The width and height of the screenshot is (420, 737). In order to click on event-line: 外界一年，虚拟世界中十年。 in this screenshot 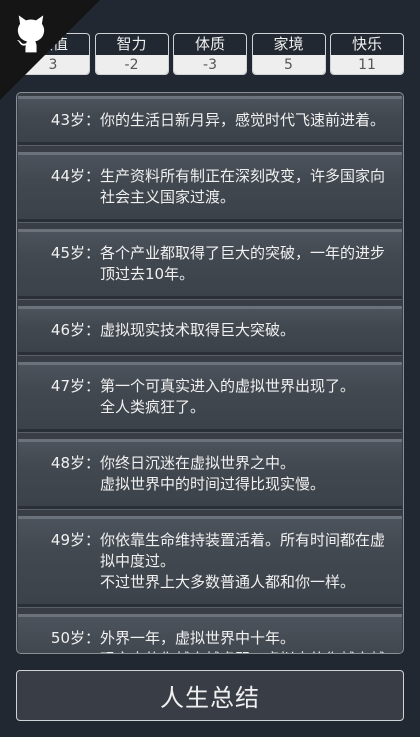, I will do `click(198, 638)`.